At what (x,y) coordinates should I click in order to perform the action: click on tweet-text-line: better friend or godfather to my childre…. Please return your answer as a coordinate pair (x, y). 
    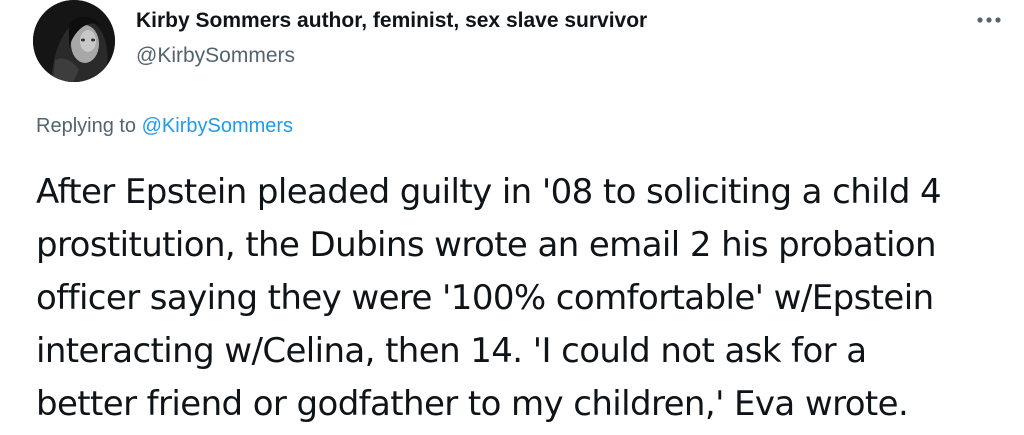
    Looking at the image, I should click on (472, 404).